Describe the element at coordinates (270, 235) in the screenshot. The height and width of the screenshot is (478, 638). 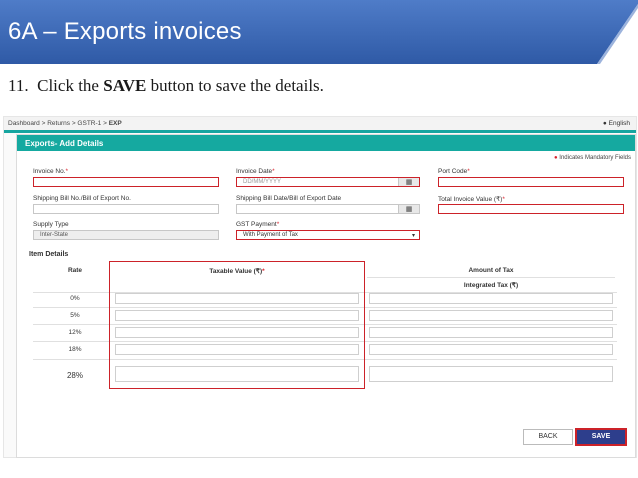
I see `gst-payment-value: With Payment of Tax` at that location.